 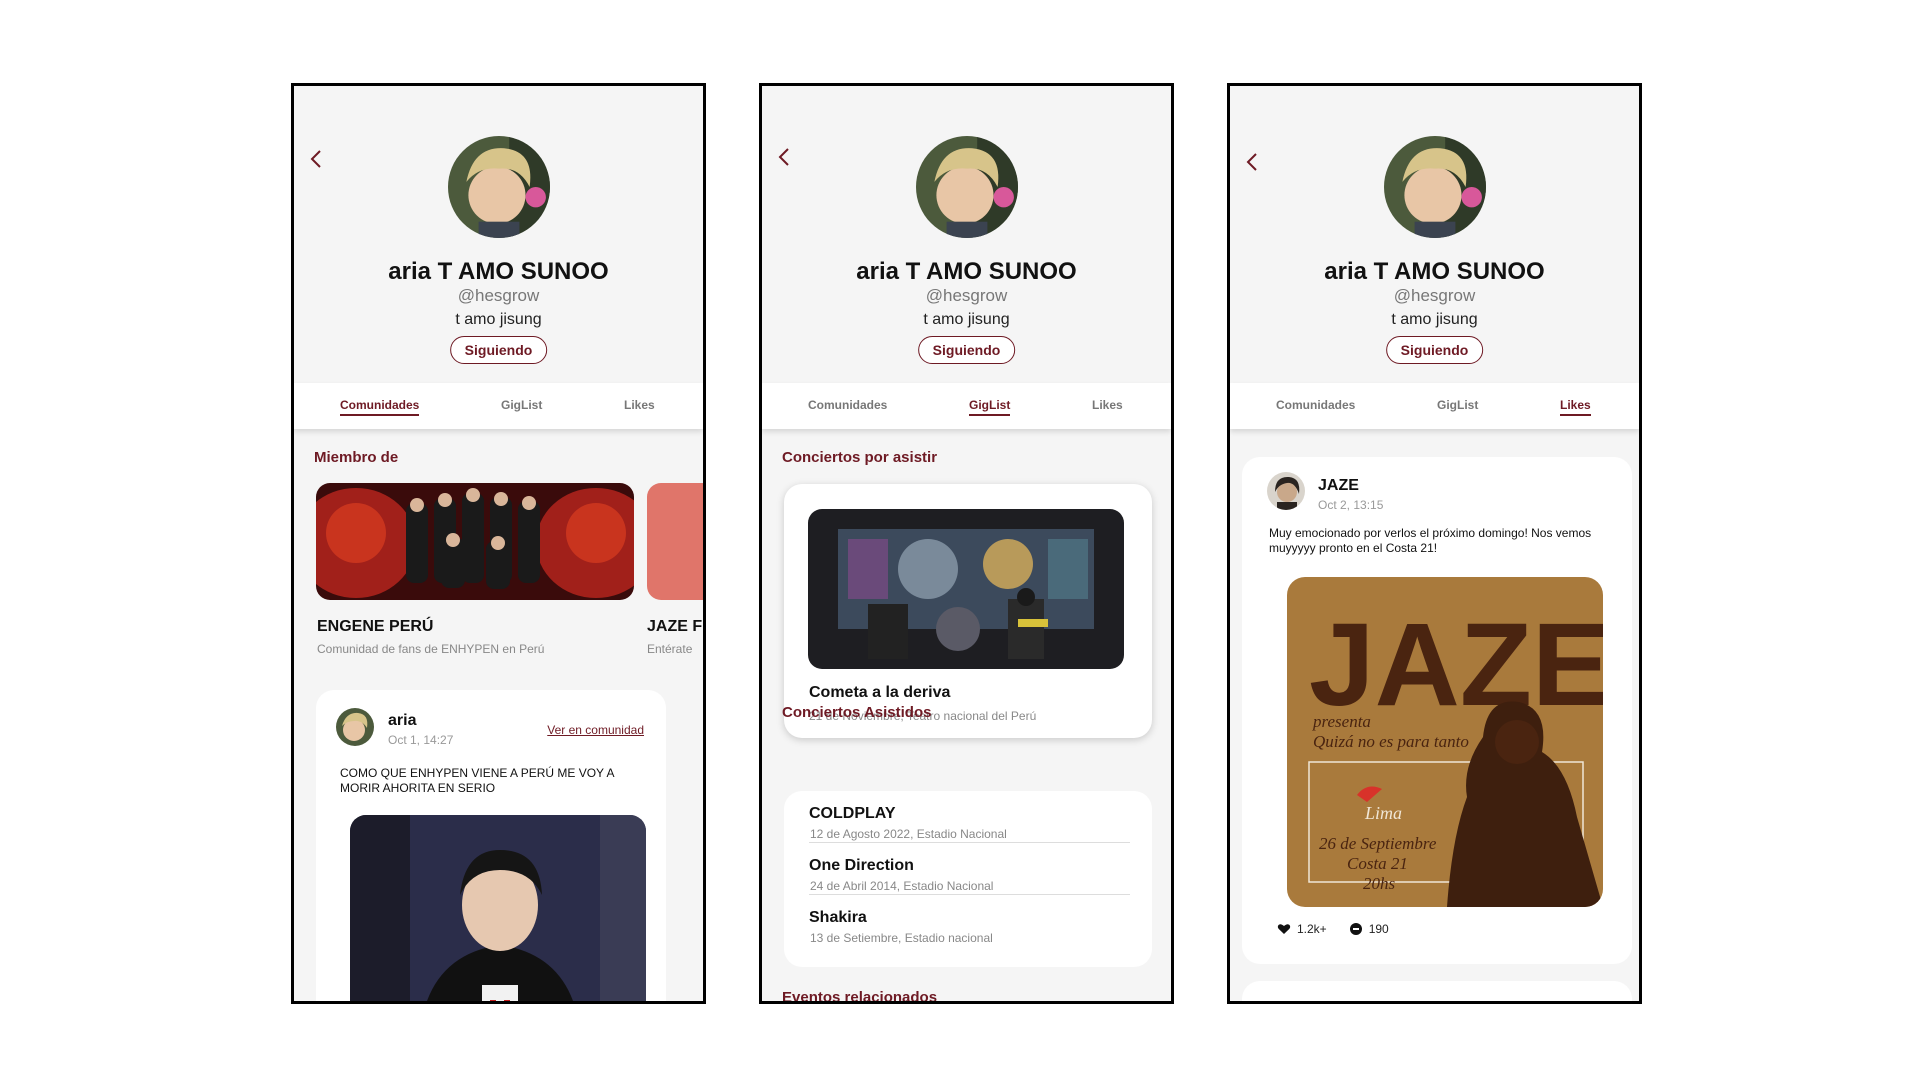 What do you see at coordinates (861, 865) in the screenshot?
I see `attended-concert-name: One Direction` at bounding box center [861, 865].